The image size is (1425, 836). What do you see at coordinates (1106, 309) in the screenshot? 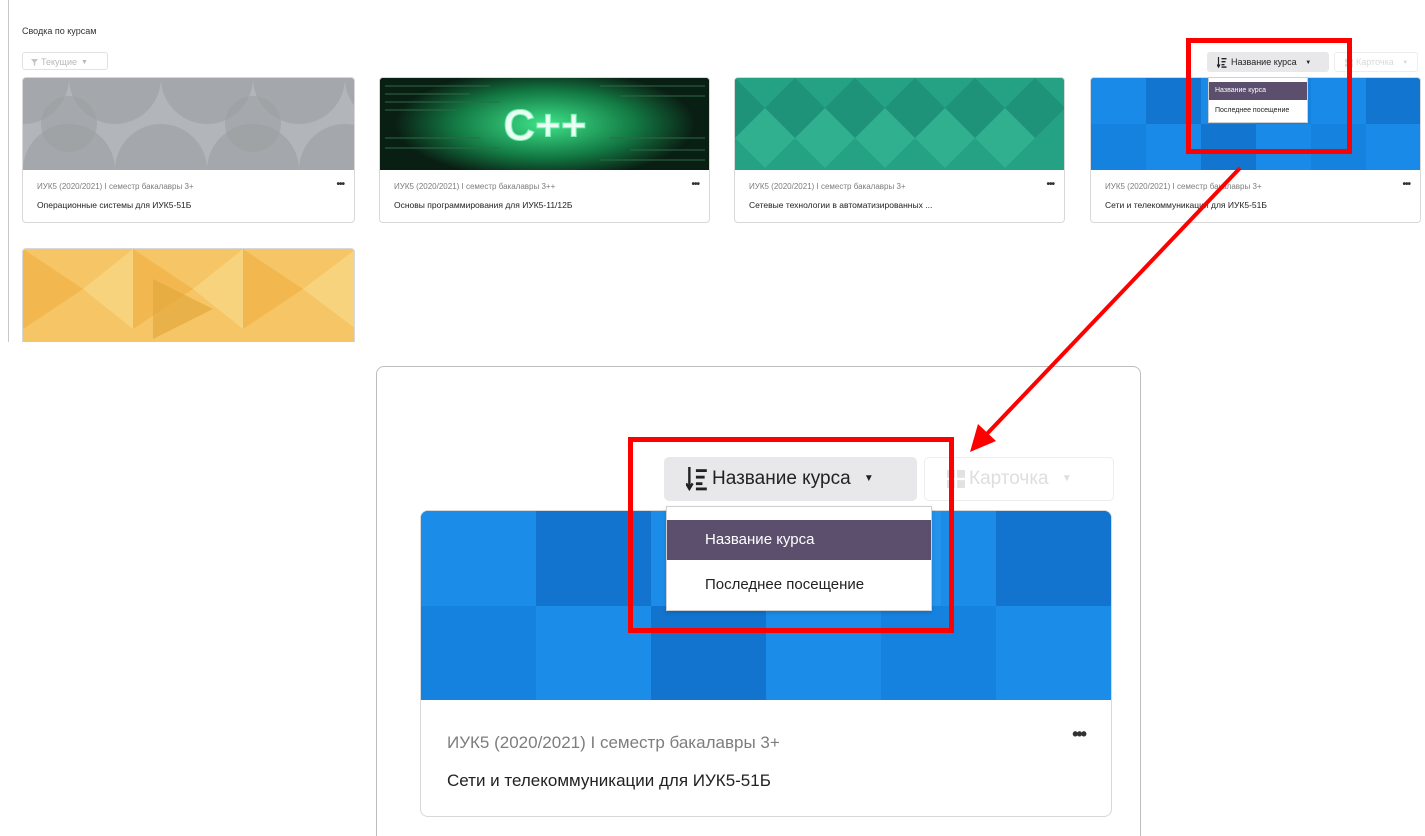
I see `connector-arrow-icon` at bounding box center [1106, 309].